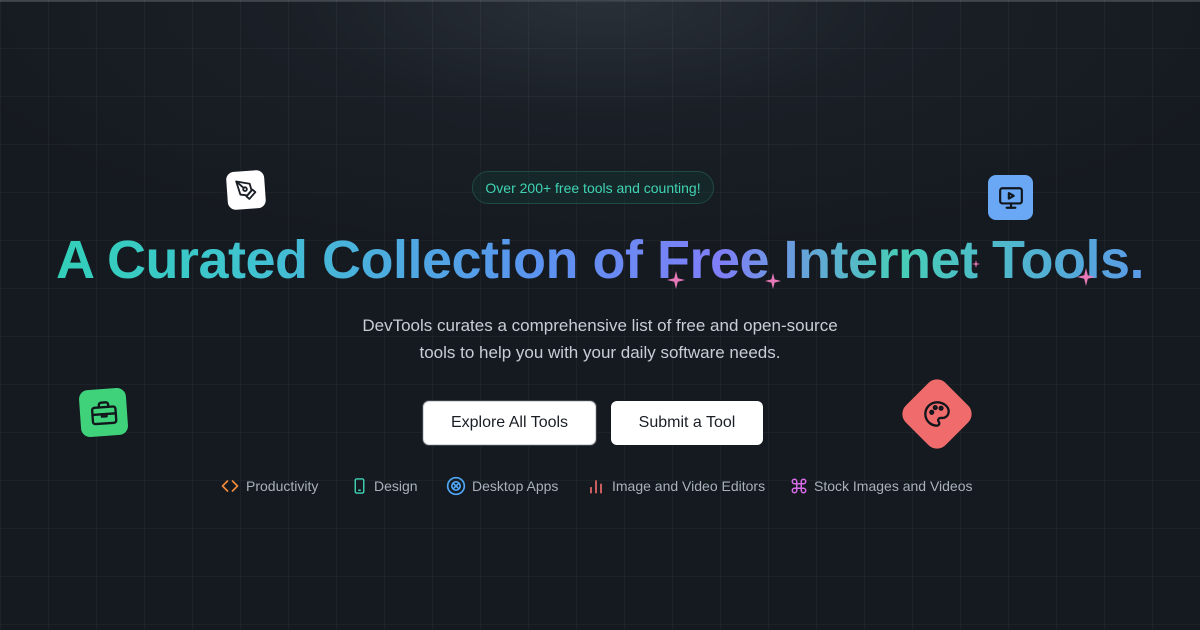  What do you see at coordinates (593, 187) in the screenshot?
I see `tools-count-badge: Over 200+ free tools and counting!` at bounding box center [593, 187].